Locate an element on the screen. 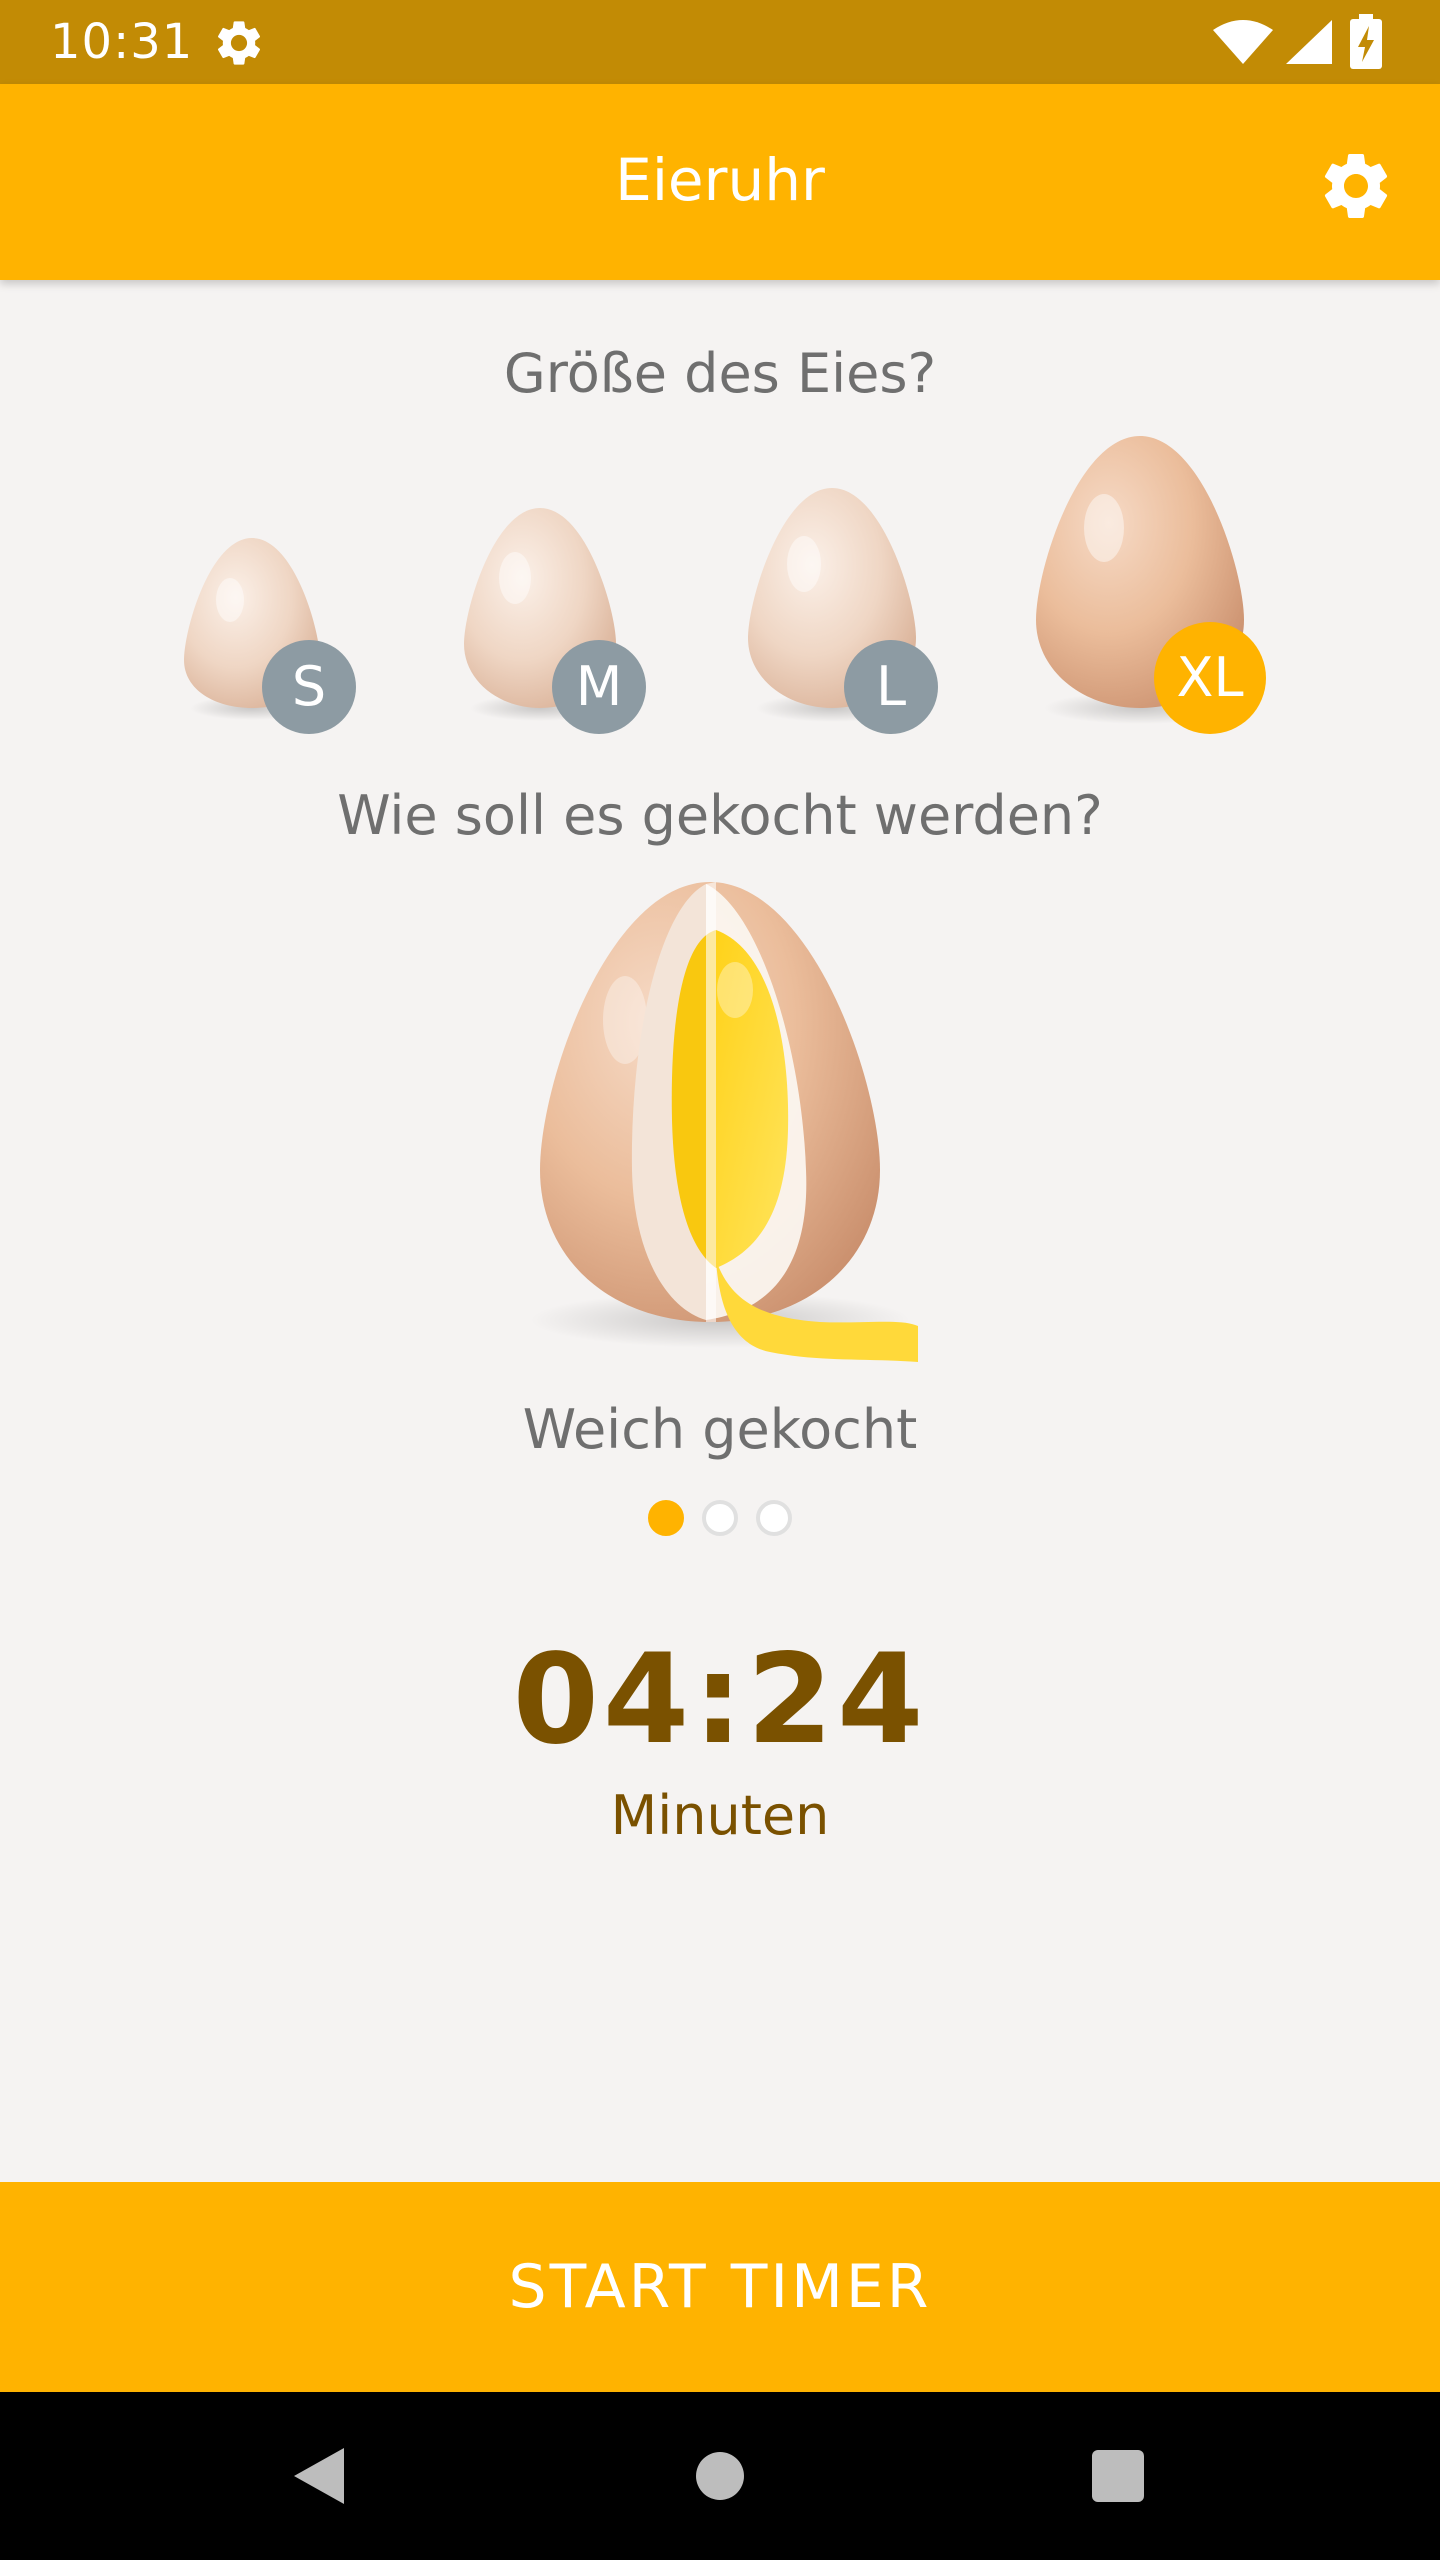 This screenshot has width=1440, height=2560. size-heading: Größe des Eies? is located at coordinates (720, 373).